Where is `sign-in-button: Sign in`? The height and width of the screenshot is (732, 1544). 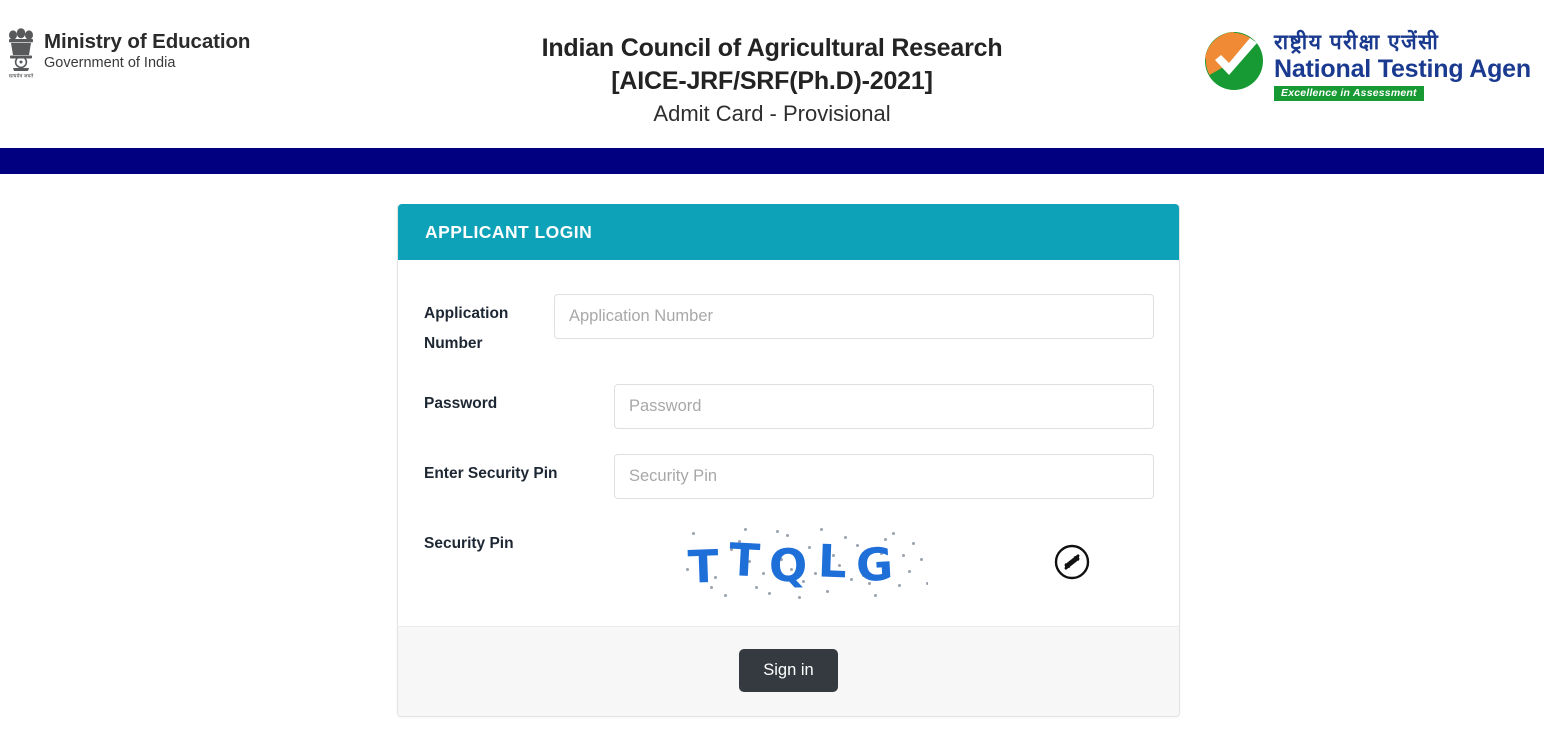 sign-in-button: Sign in is located at coordinates (788, 671).